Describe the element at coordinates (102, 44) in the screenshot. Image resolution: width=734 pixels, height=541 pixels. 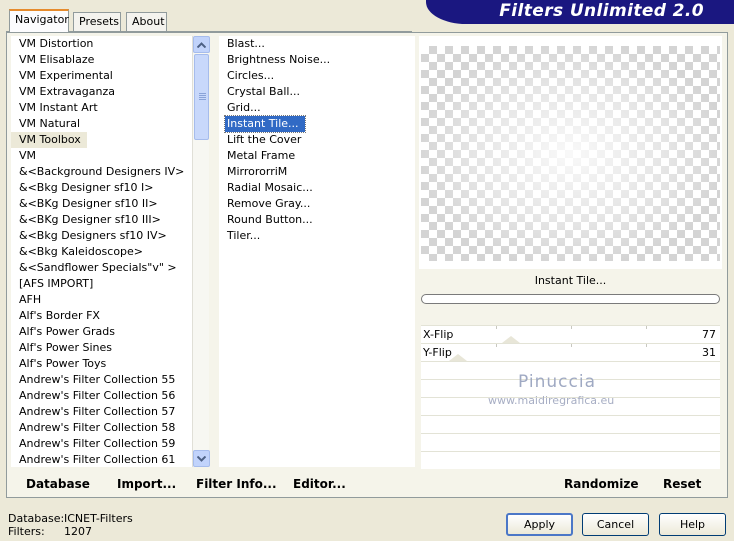
I see `category-item: VM Distortion` at that location.